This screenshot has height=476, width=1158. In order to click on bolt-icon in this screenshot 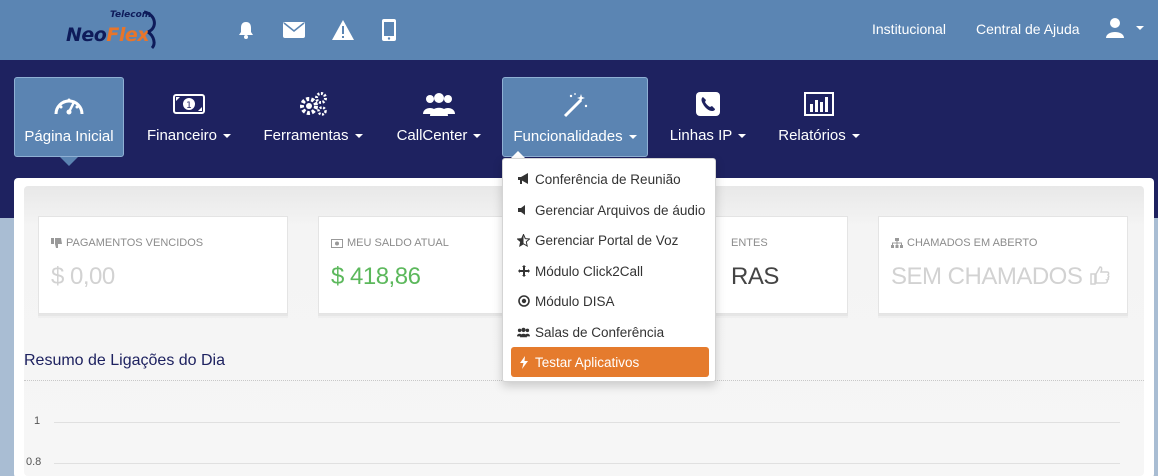, I will do `click(523, 362)`.